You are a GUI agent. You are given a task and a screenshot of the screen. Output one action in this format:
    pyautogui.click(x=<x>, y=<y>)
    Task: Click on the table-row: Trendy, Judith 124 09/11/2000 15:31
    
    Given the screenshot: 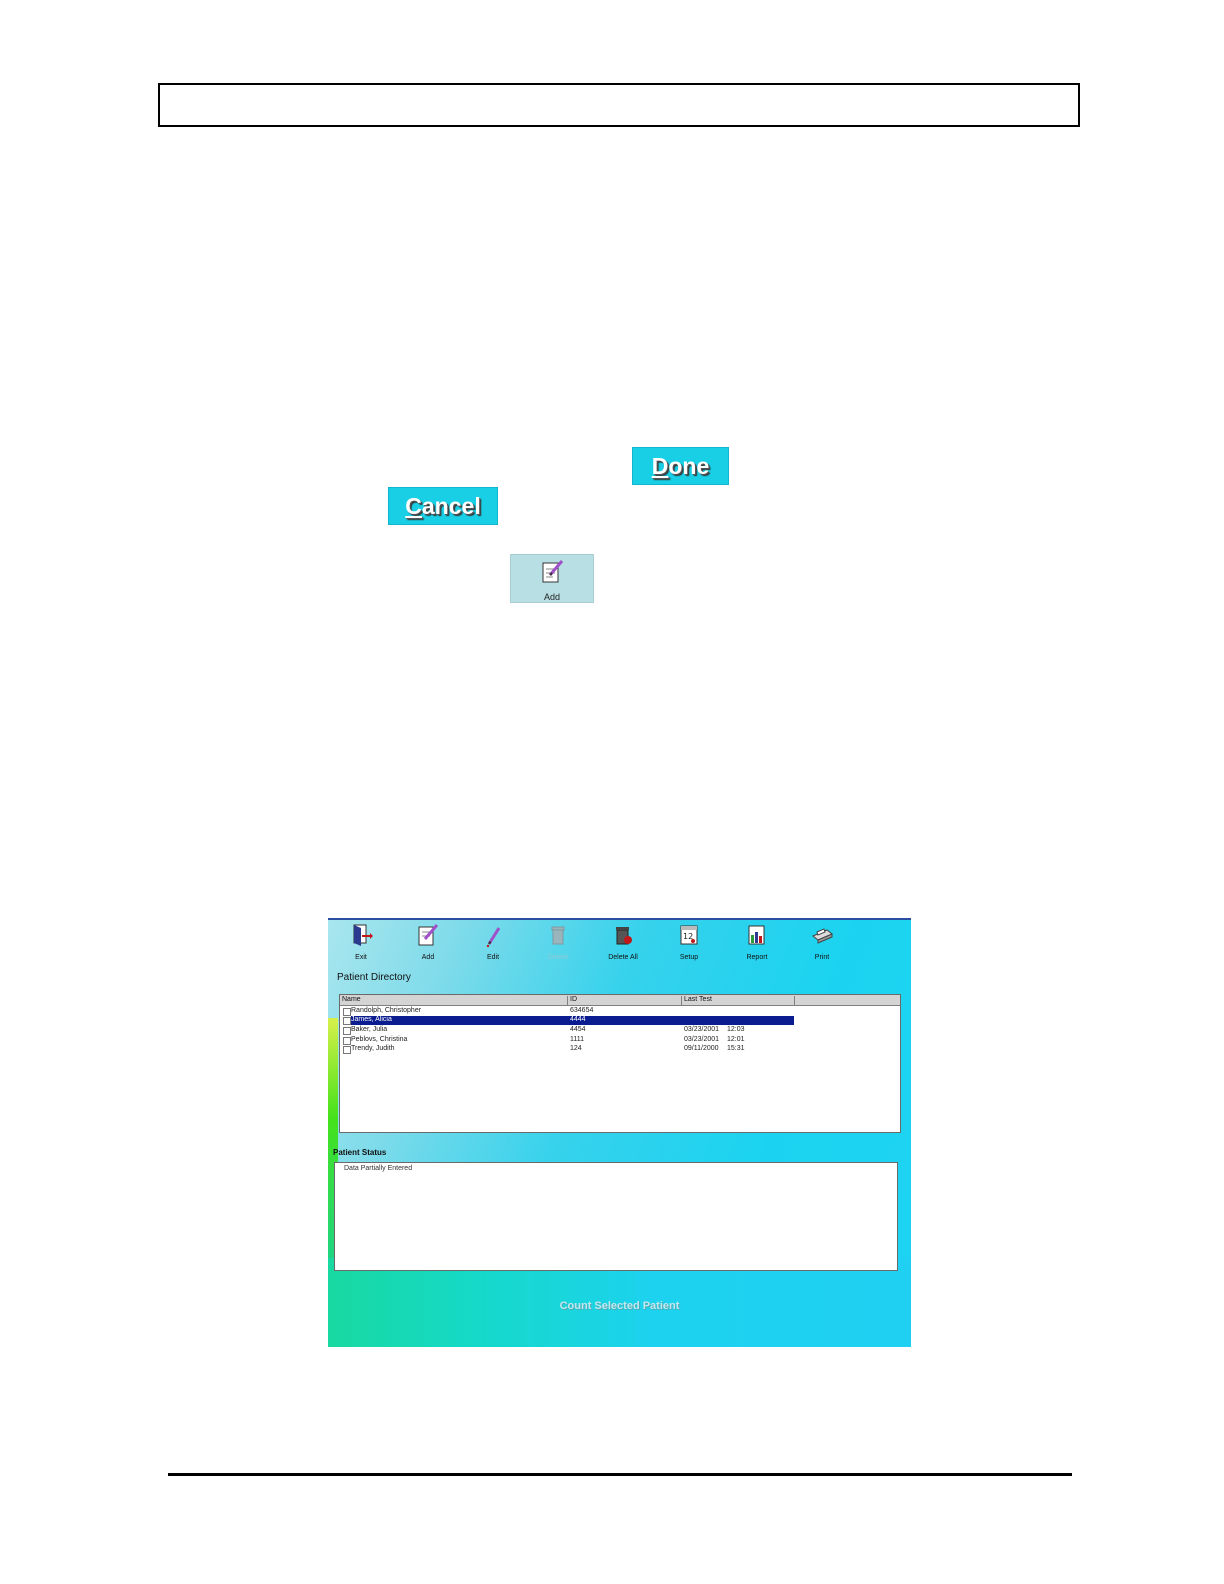 What is the action you would take?
    pyautogui.click(x=621, y=1049)
    